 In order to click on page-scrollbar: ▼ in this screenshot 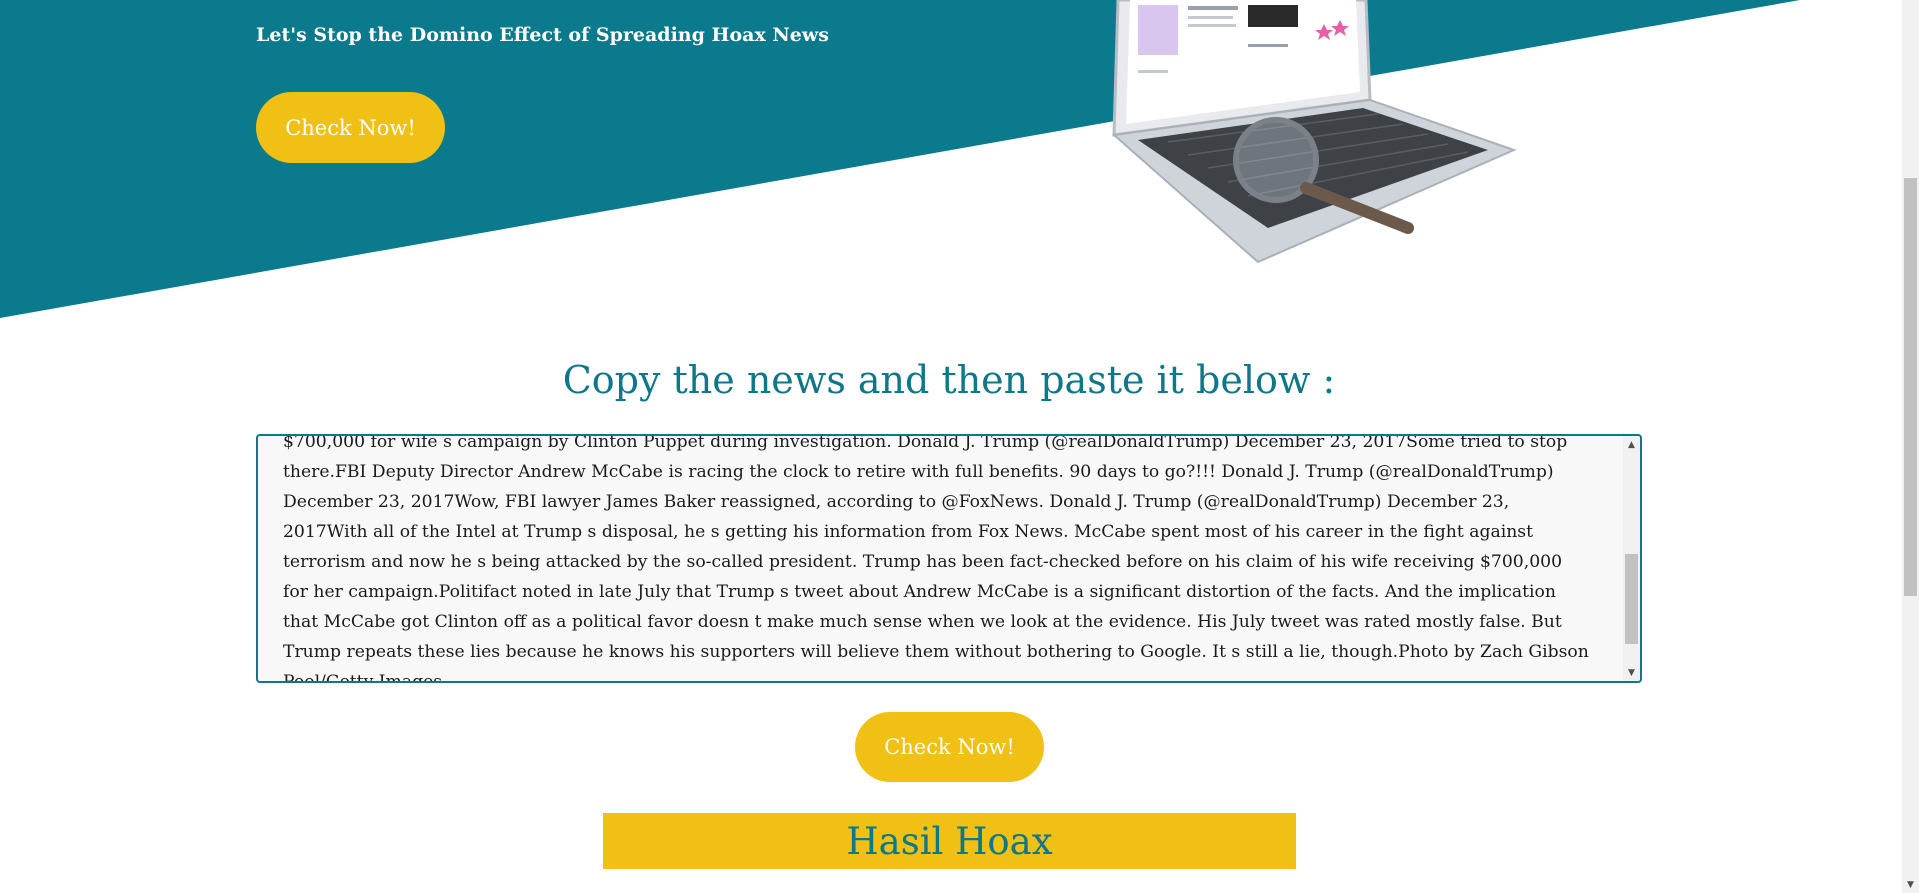, I will do `click(1910, 446)`.